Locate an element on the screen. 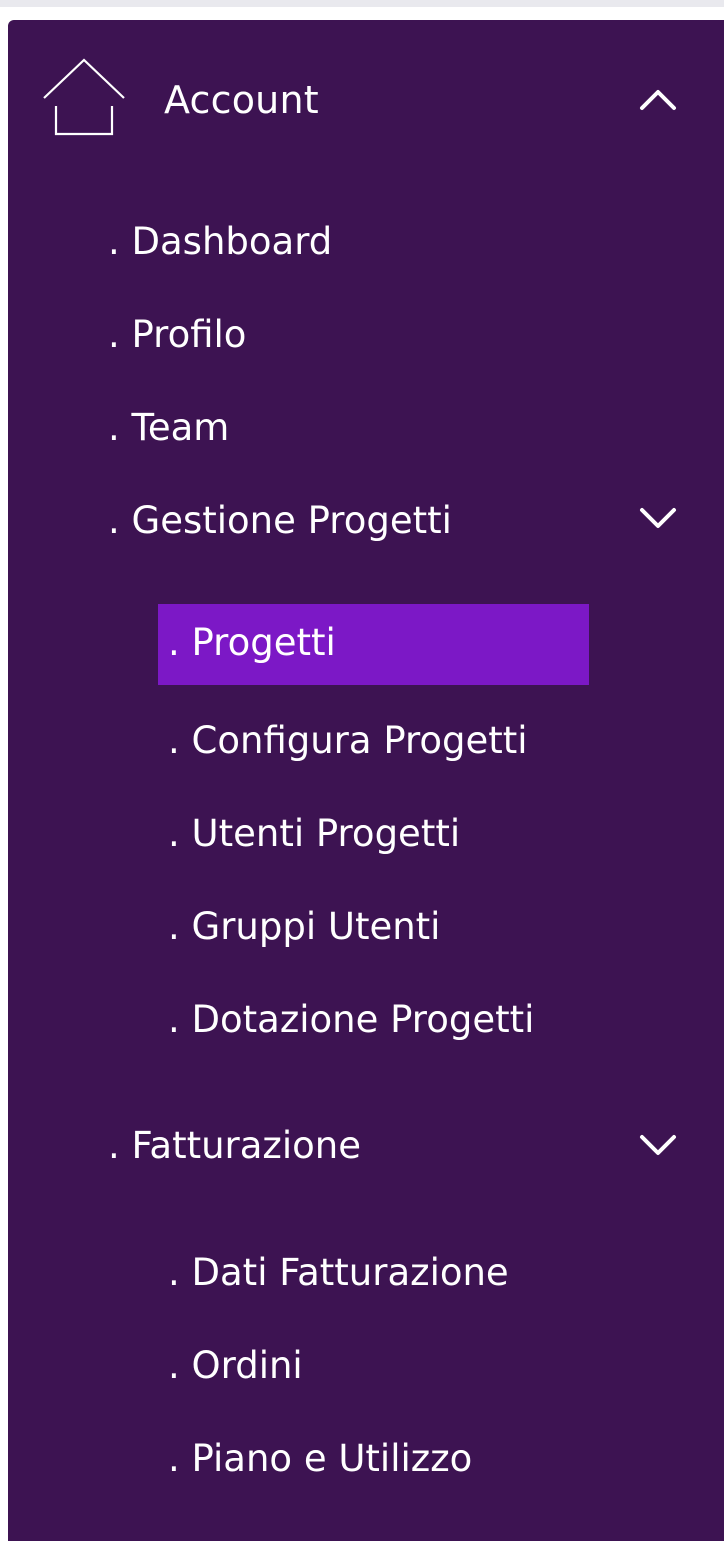 The width and height of the screenshot is (724, 1541). account-menu-header: Account is located at coordinates (366, 100).